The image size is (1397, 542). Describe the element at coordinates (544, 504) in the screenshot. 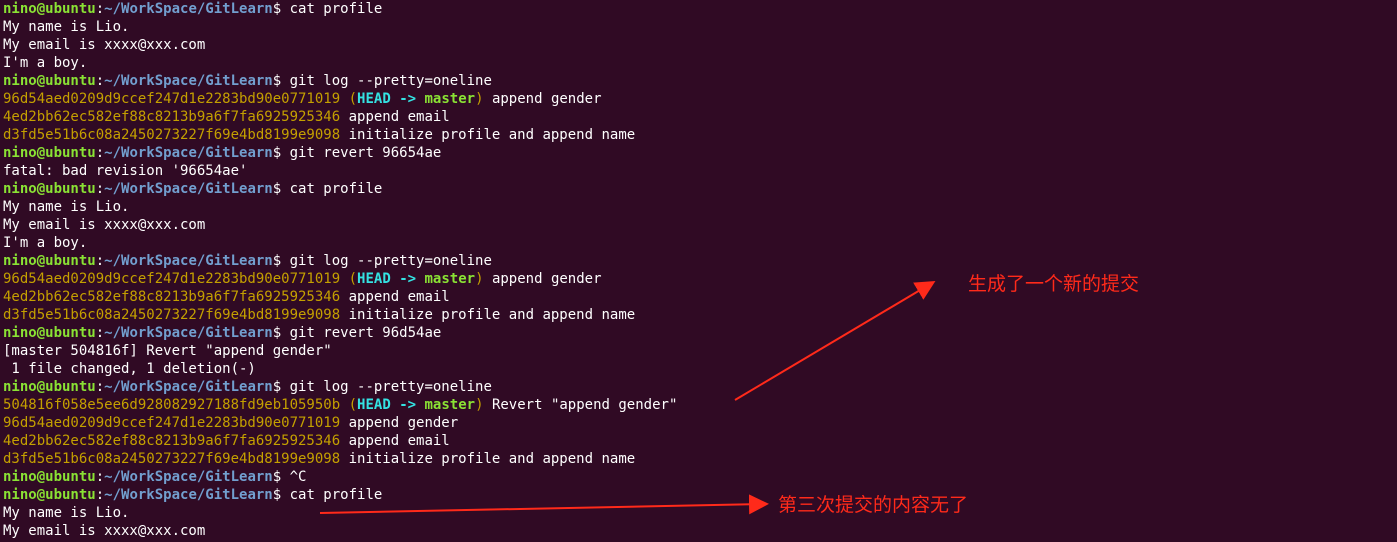

I see `arrow-to-content-gone-label` at that location.